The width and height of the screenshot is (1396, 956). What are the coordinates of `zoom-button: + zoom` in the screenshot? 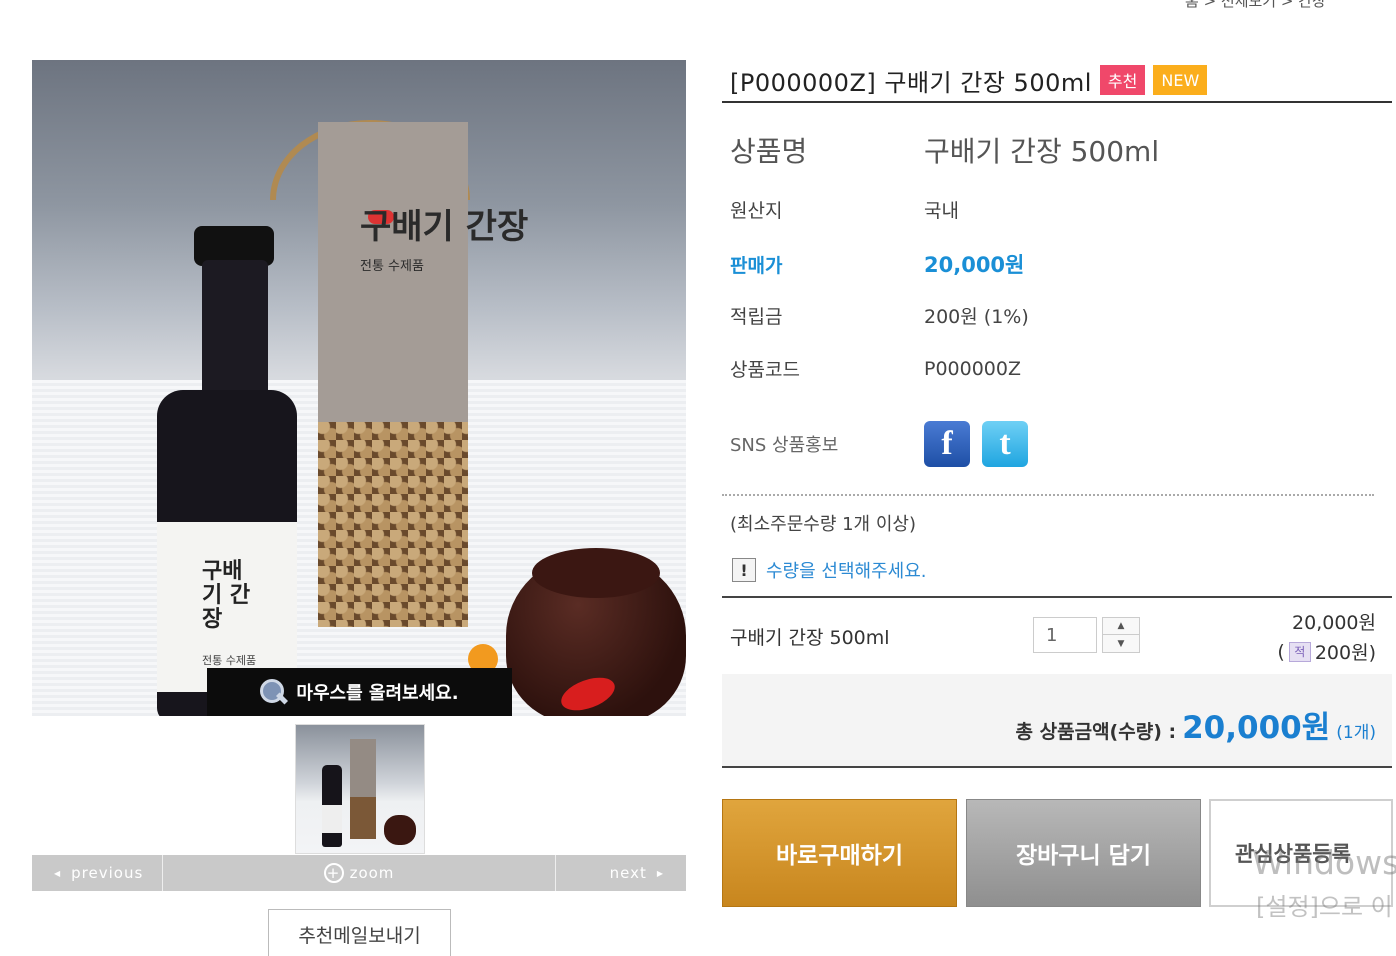 It's located at (359, 873).